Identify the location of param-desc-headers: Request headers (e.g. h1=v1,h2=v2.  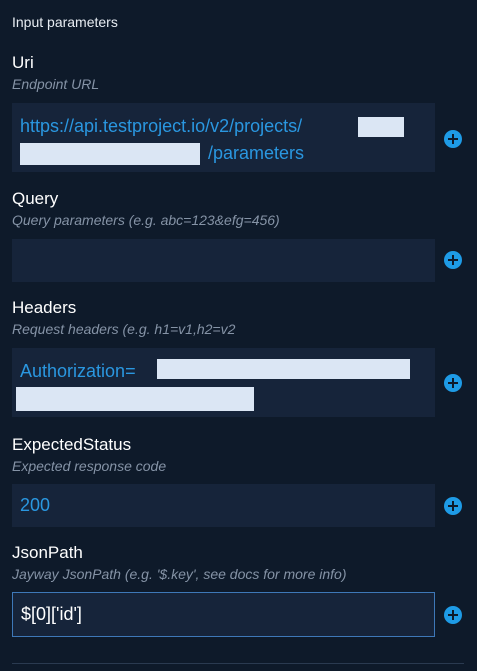
(124, 329).